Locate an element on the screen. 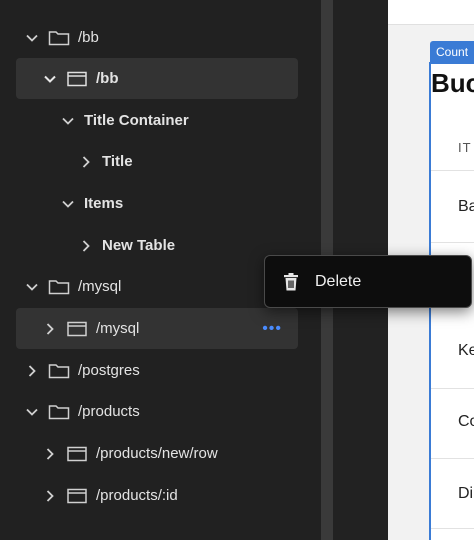 The height and width of the screenshot is (540, 474). tree-component-new-table: New Table is located at coordinates (157, 245).